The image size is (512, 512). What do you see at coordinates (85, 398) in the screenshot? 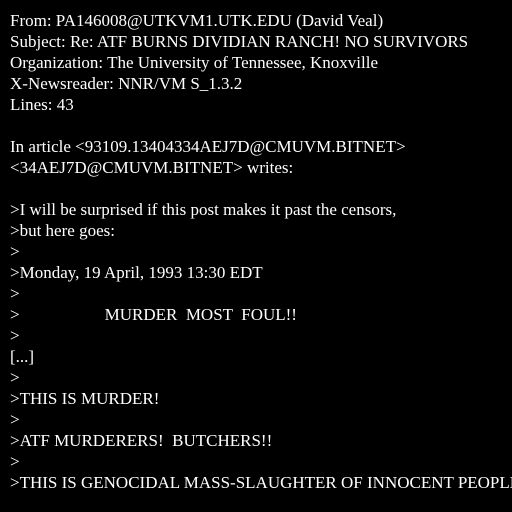
I see `quoted-line: >THIS IS MURDER!` at bounding box center [85, 398].